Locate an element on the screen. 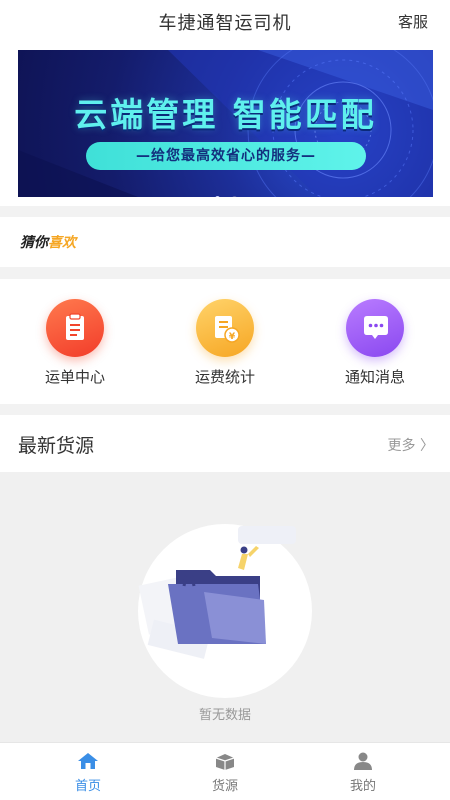 The height and width of the screenshot is (800, 450). shortcut-waybill-center: 运单中心 is located at coordinates (75, 343).